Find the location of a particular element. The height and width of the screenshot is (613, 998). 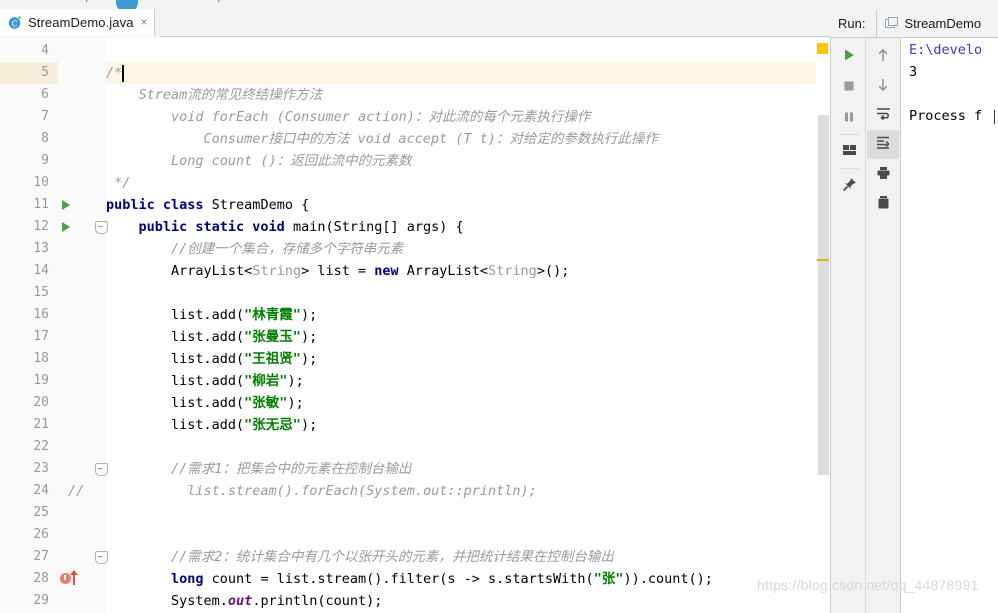

scroll-to-end-button is located at coordinates (883, 144).